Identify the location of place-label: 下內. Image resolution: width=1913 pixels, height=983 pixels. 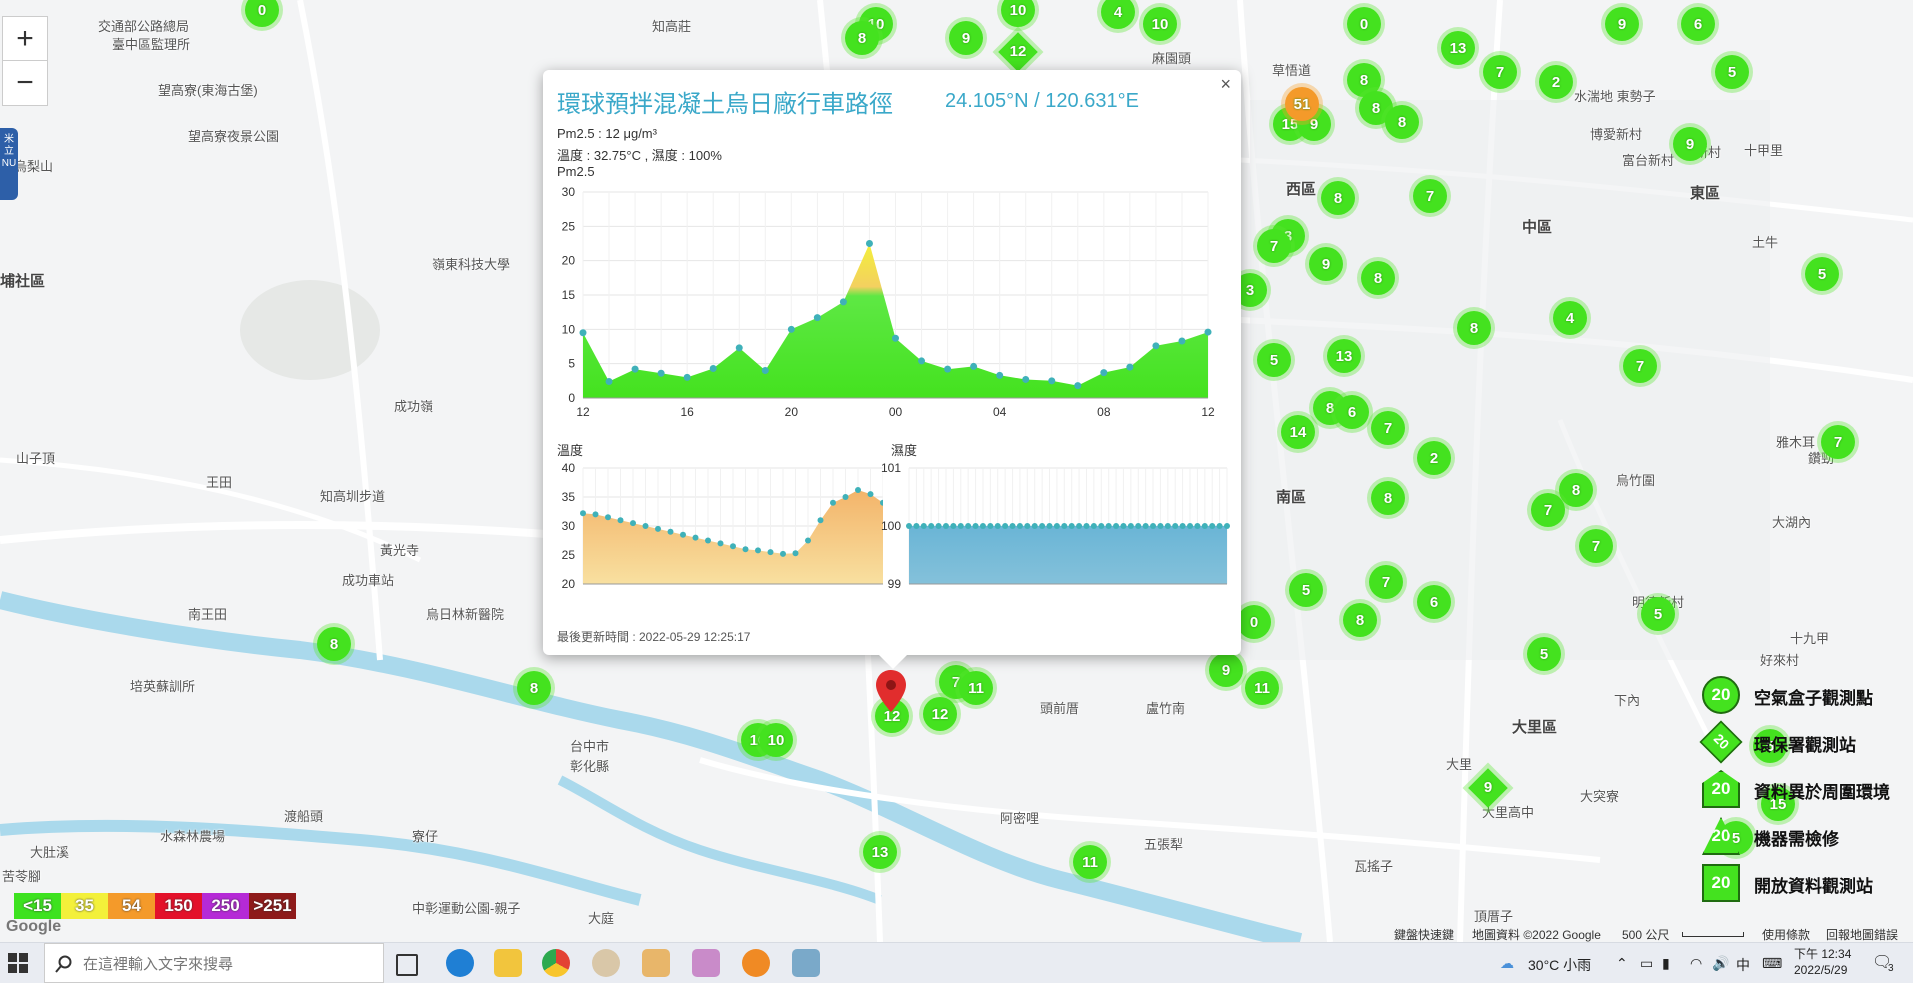
(1627, 700).